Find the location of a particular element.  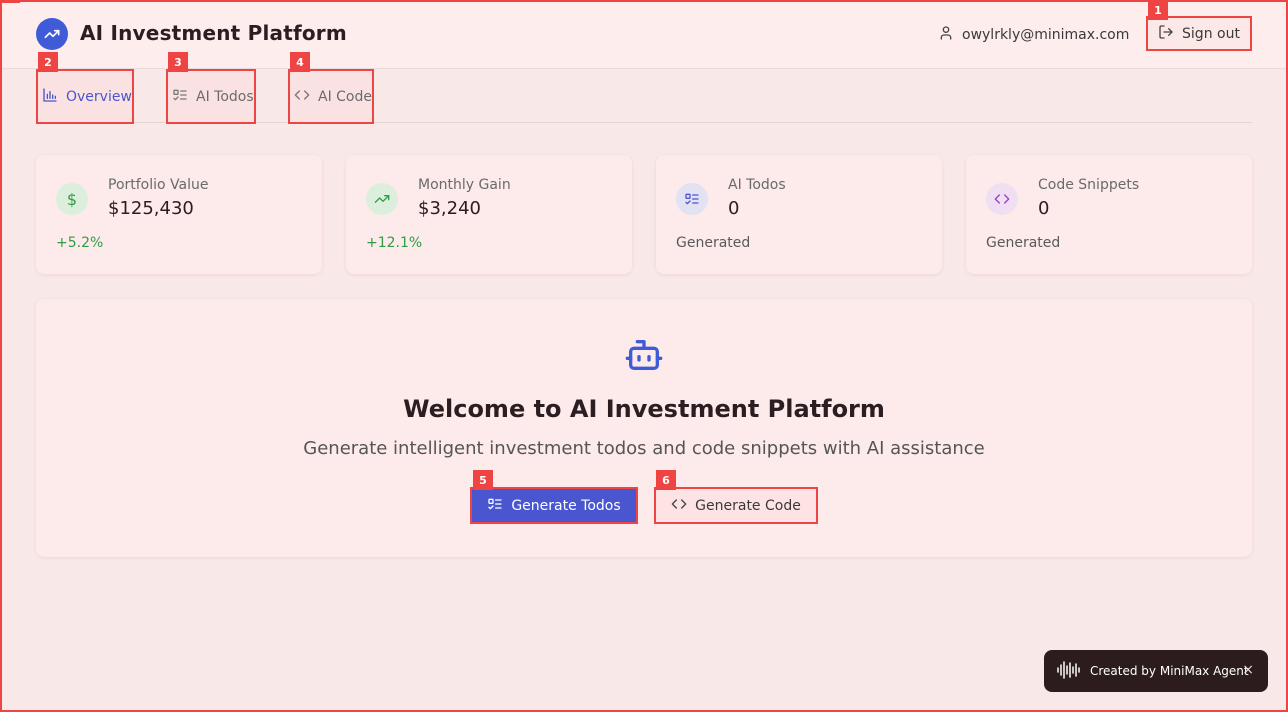

tab-label: AI Code is located at coordinates (345, 96).